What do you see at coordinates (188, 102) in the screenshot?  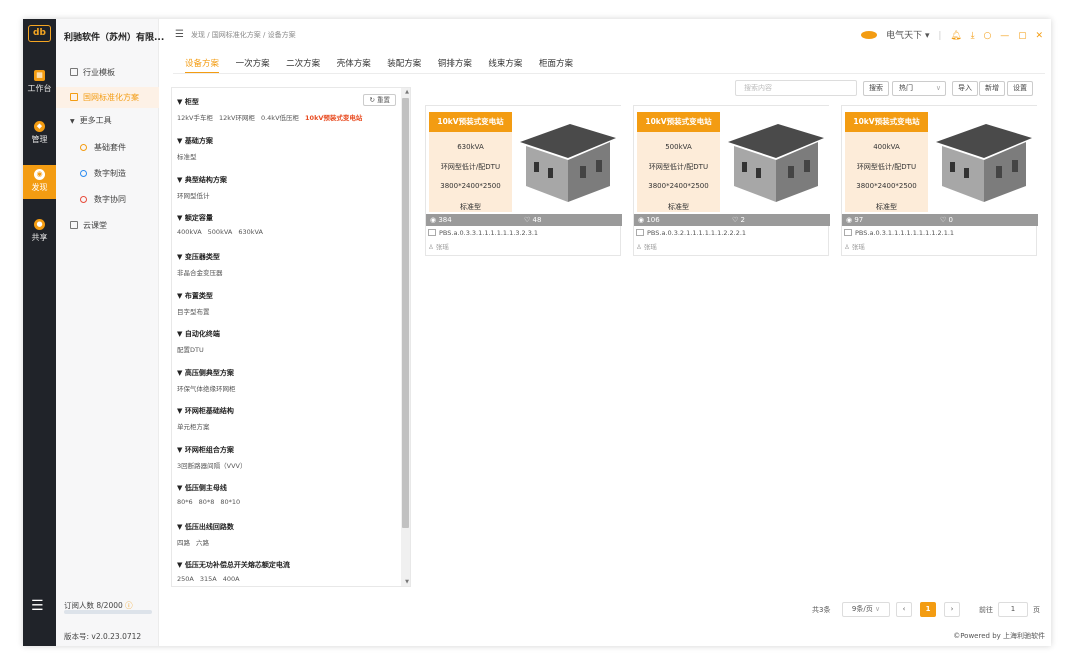 I see `filter-title: ▼ 柜型` at bounding box center [188, 102].